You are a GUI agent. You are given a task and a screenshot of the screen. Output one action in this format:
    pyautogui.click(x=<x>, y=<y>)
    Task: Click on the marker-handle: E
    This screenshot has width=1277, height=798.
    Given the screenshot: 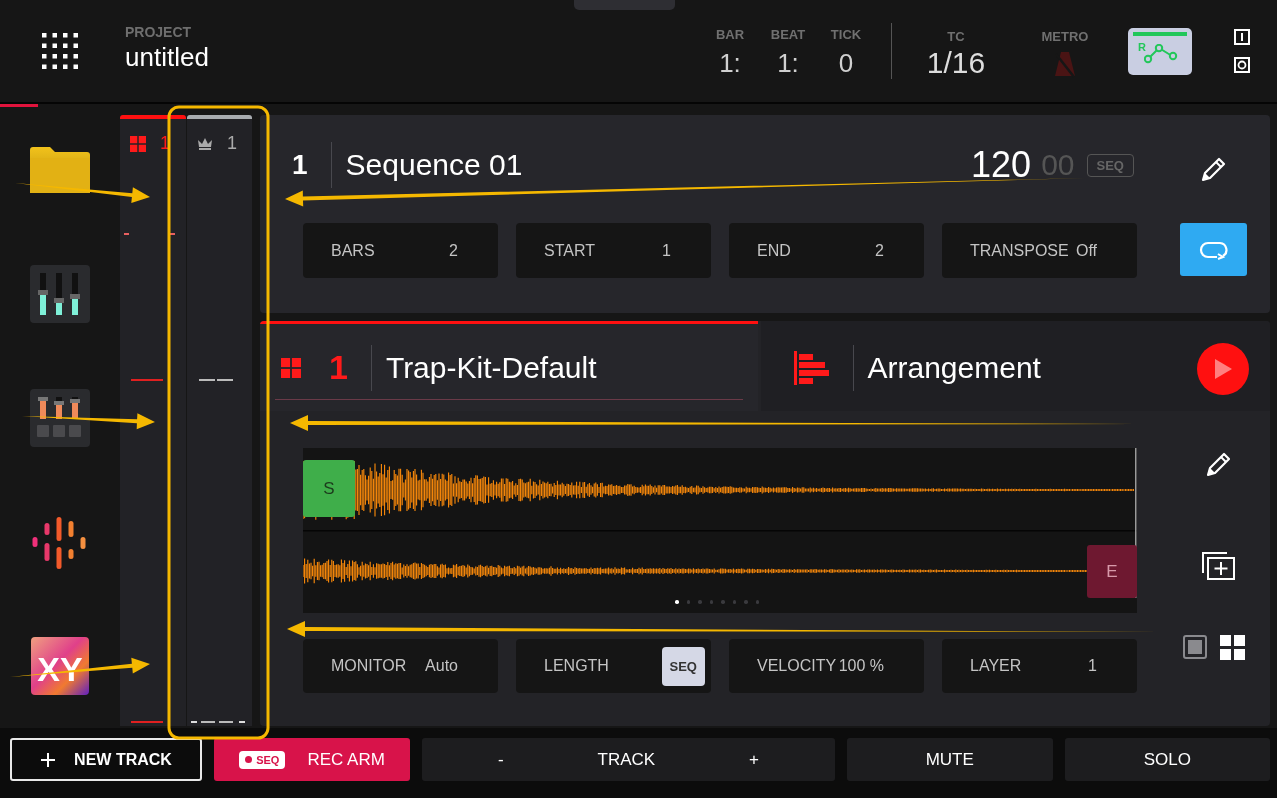 What is the action you would take?
    pyautogui.click(x=1112, y=571)
    